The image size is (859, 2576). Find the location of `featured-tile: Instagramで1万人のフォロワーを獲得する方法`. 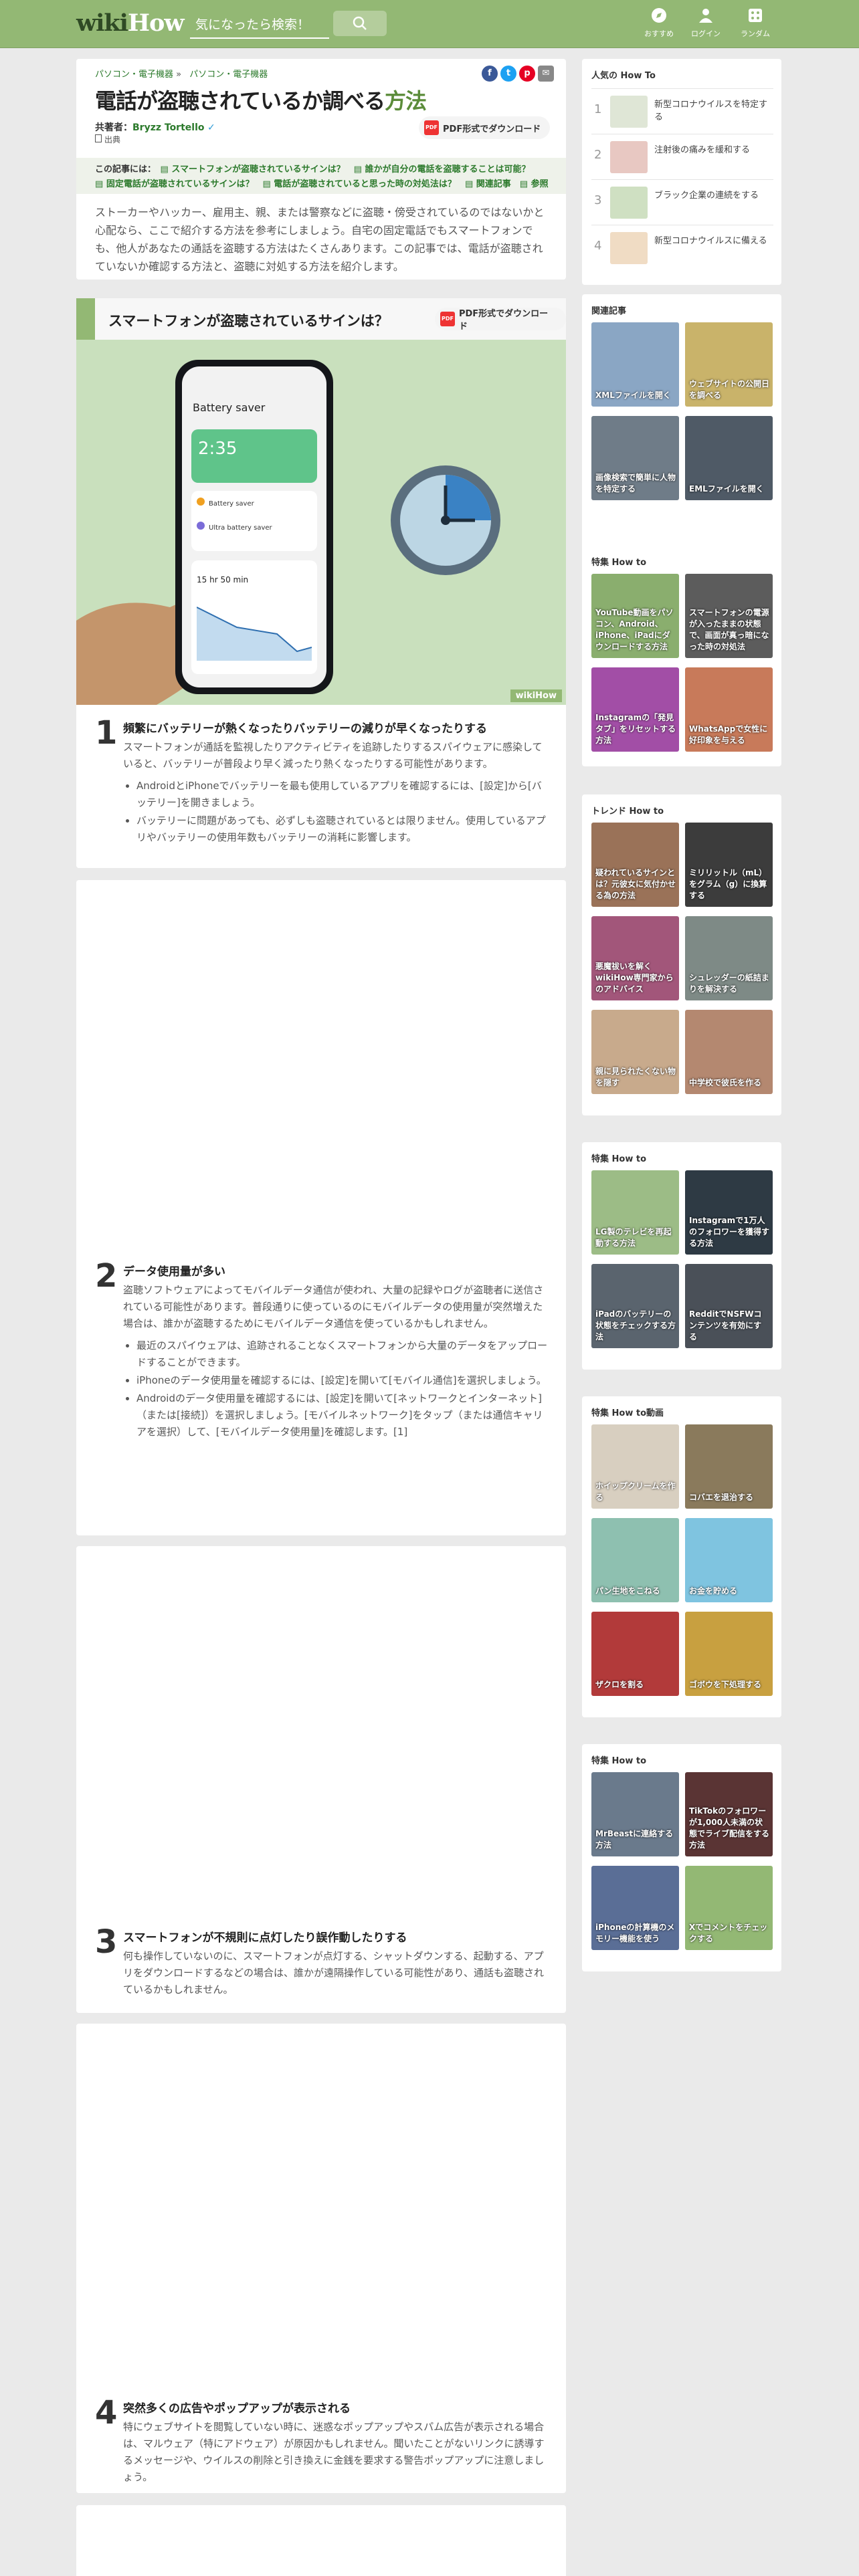

featured-tile: Instagramで1万人のフォロワーを獲得する方法 is located at coordinates (729, 1212).